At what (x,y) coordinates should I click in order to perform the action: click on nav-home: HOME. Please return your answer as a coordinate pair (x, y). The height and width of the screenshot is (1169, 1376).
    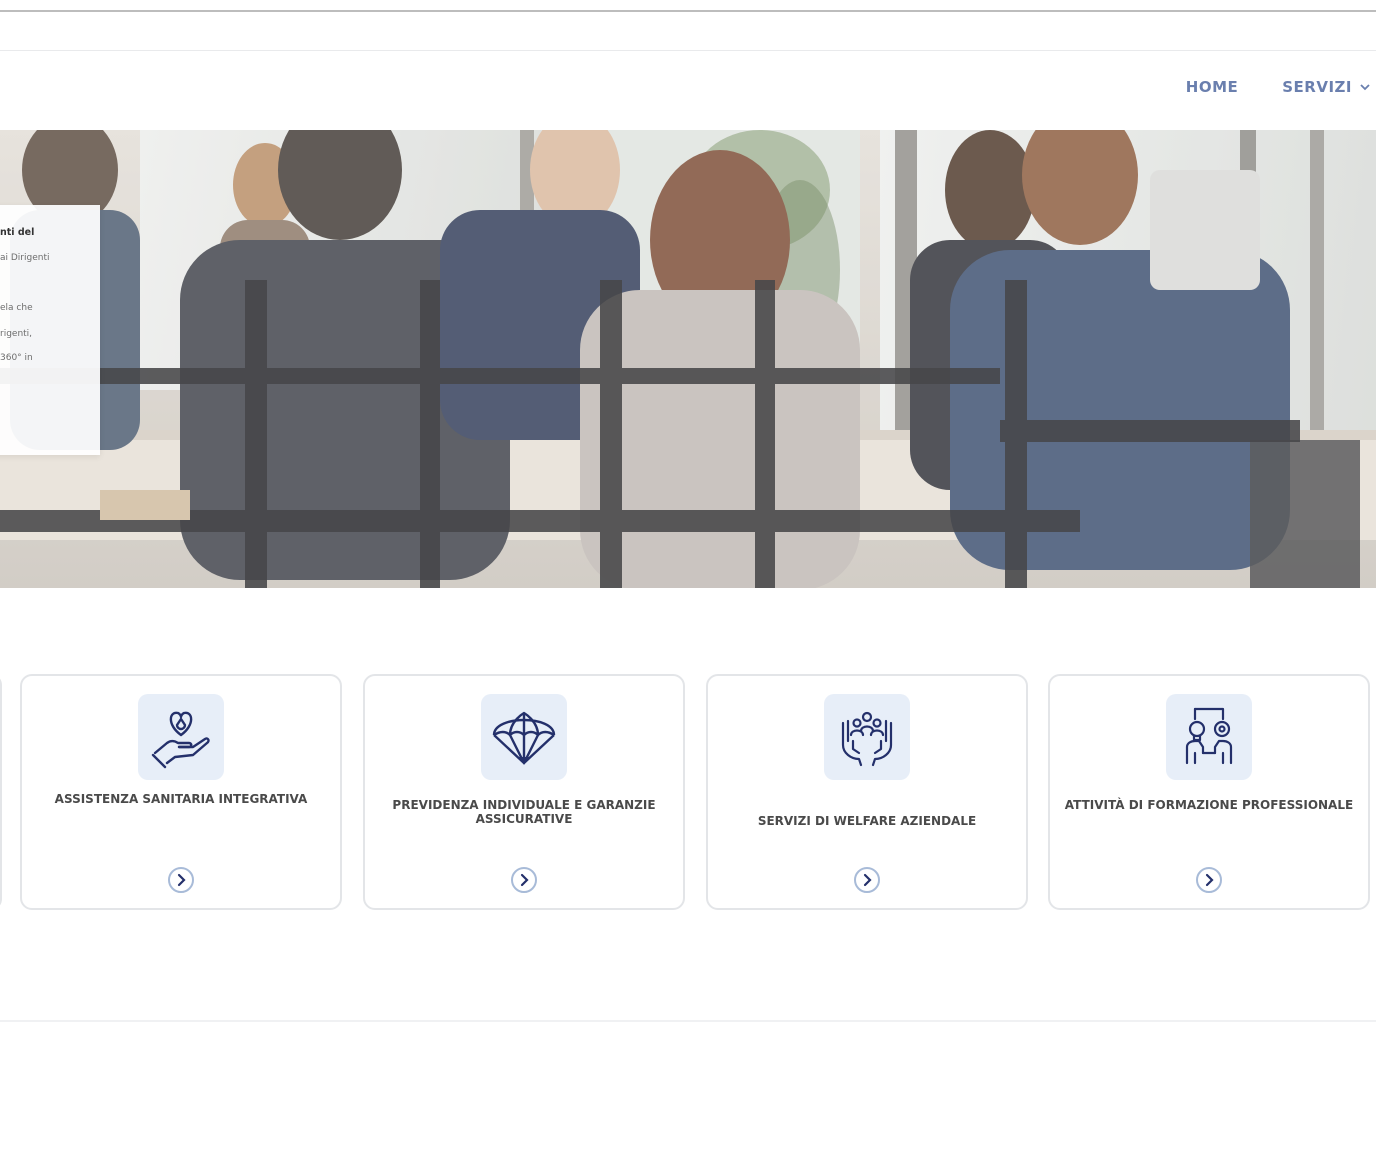
    Looking at the image, I should click on (1212, 87).